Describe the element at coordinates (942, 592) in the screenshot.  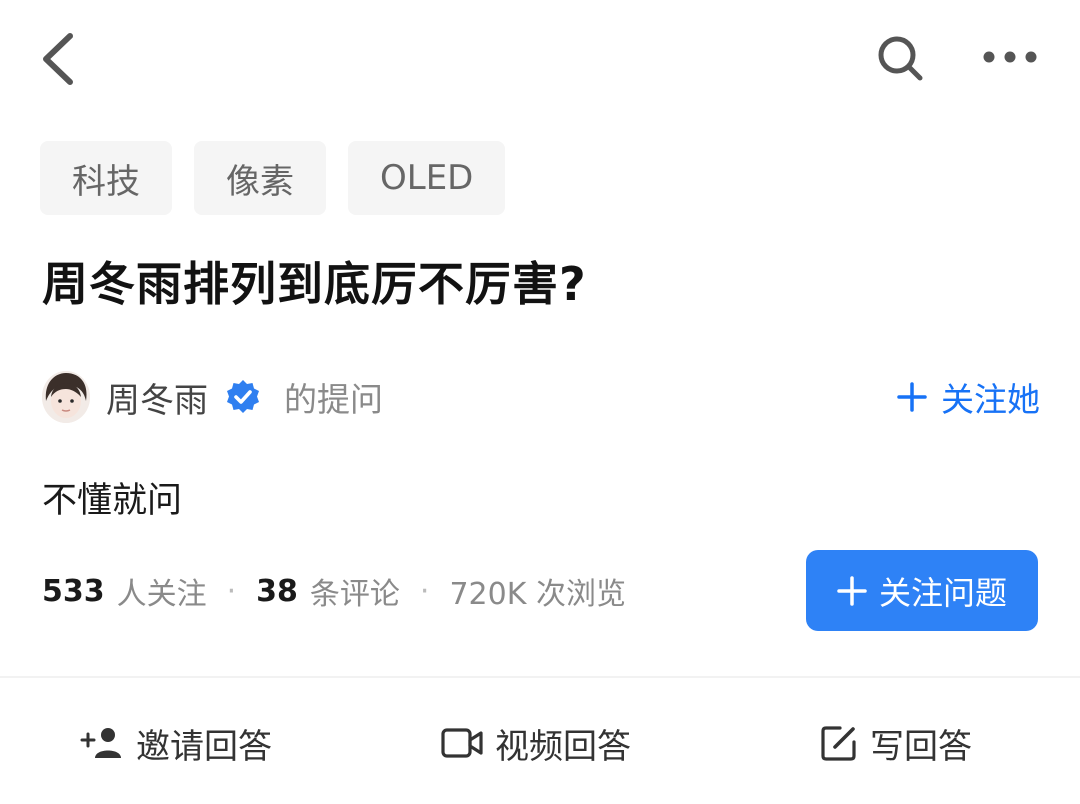
I see `follow-question-label: 关注问题` at that location.